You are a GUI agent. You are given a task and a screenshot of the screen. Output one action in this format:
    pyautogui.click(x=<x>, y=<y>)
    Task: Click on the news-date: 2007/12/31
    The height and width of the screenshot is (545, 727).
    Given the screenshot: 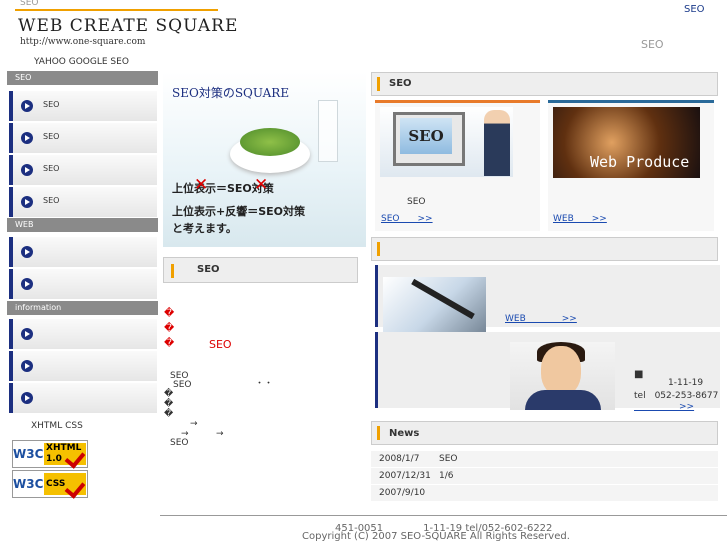 What is the action you would take?
    pyautogui.click(x=405, y=476)
    